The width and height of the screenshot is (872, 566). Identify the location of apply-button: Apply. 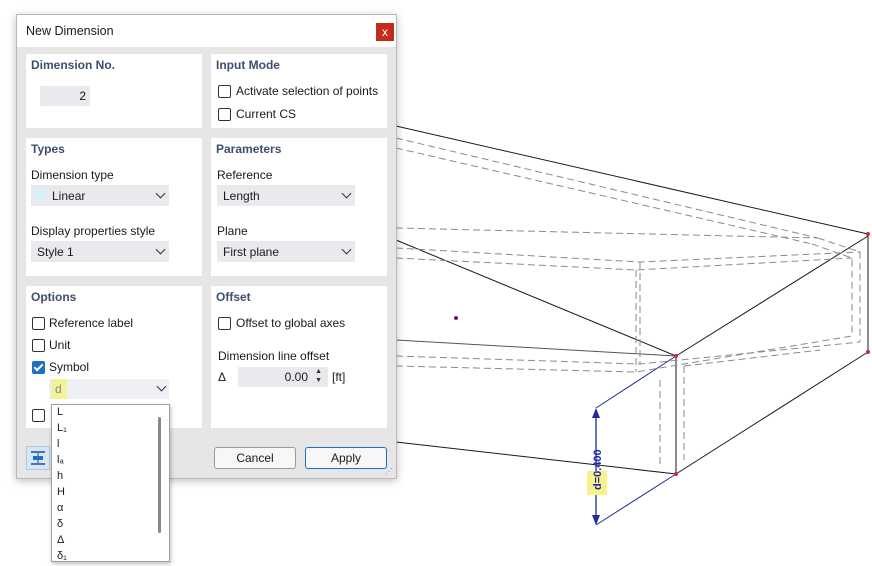
(346, 458).